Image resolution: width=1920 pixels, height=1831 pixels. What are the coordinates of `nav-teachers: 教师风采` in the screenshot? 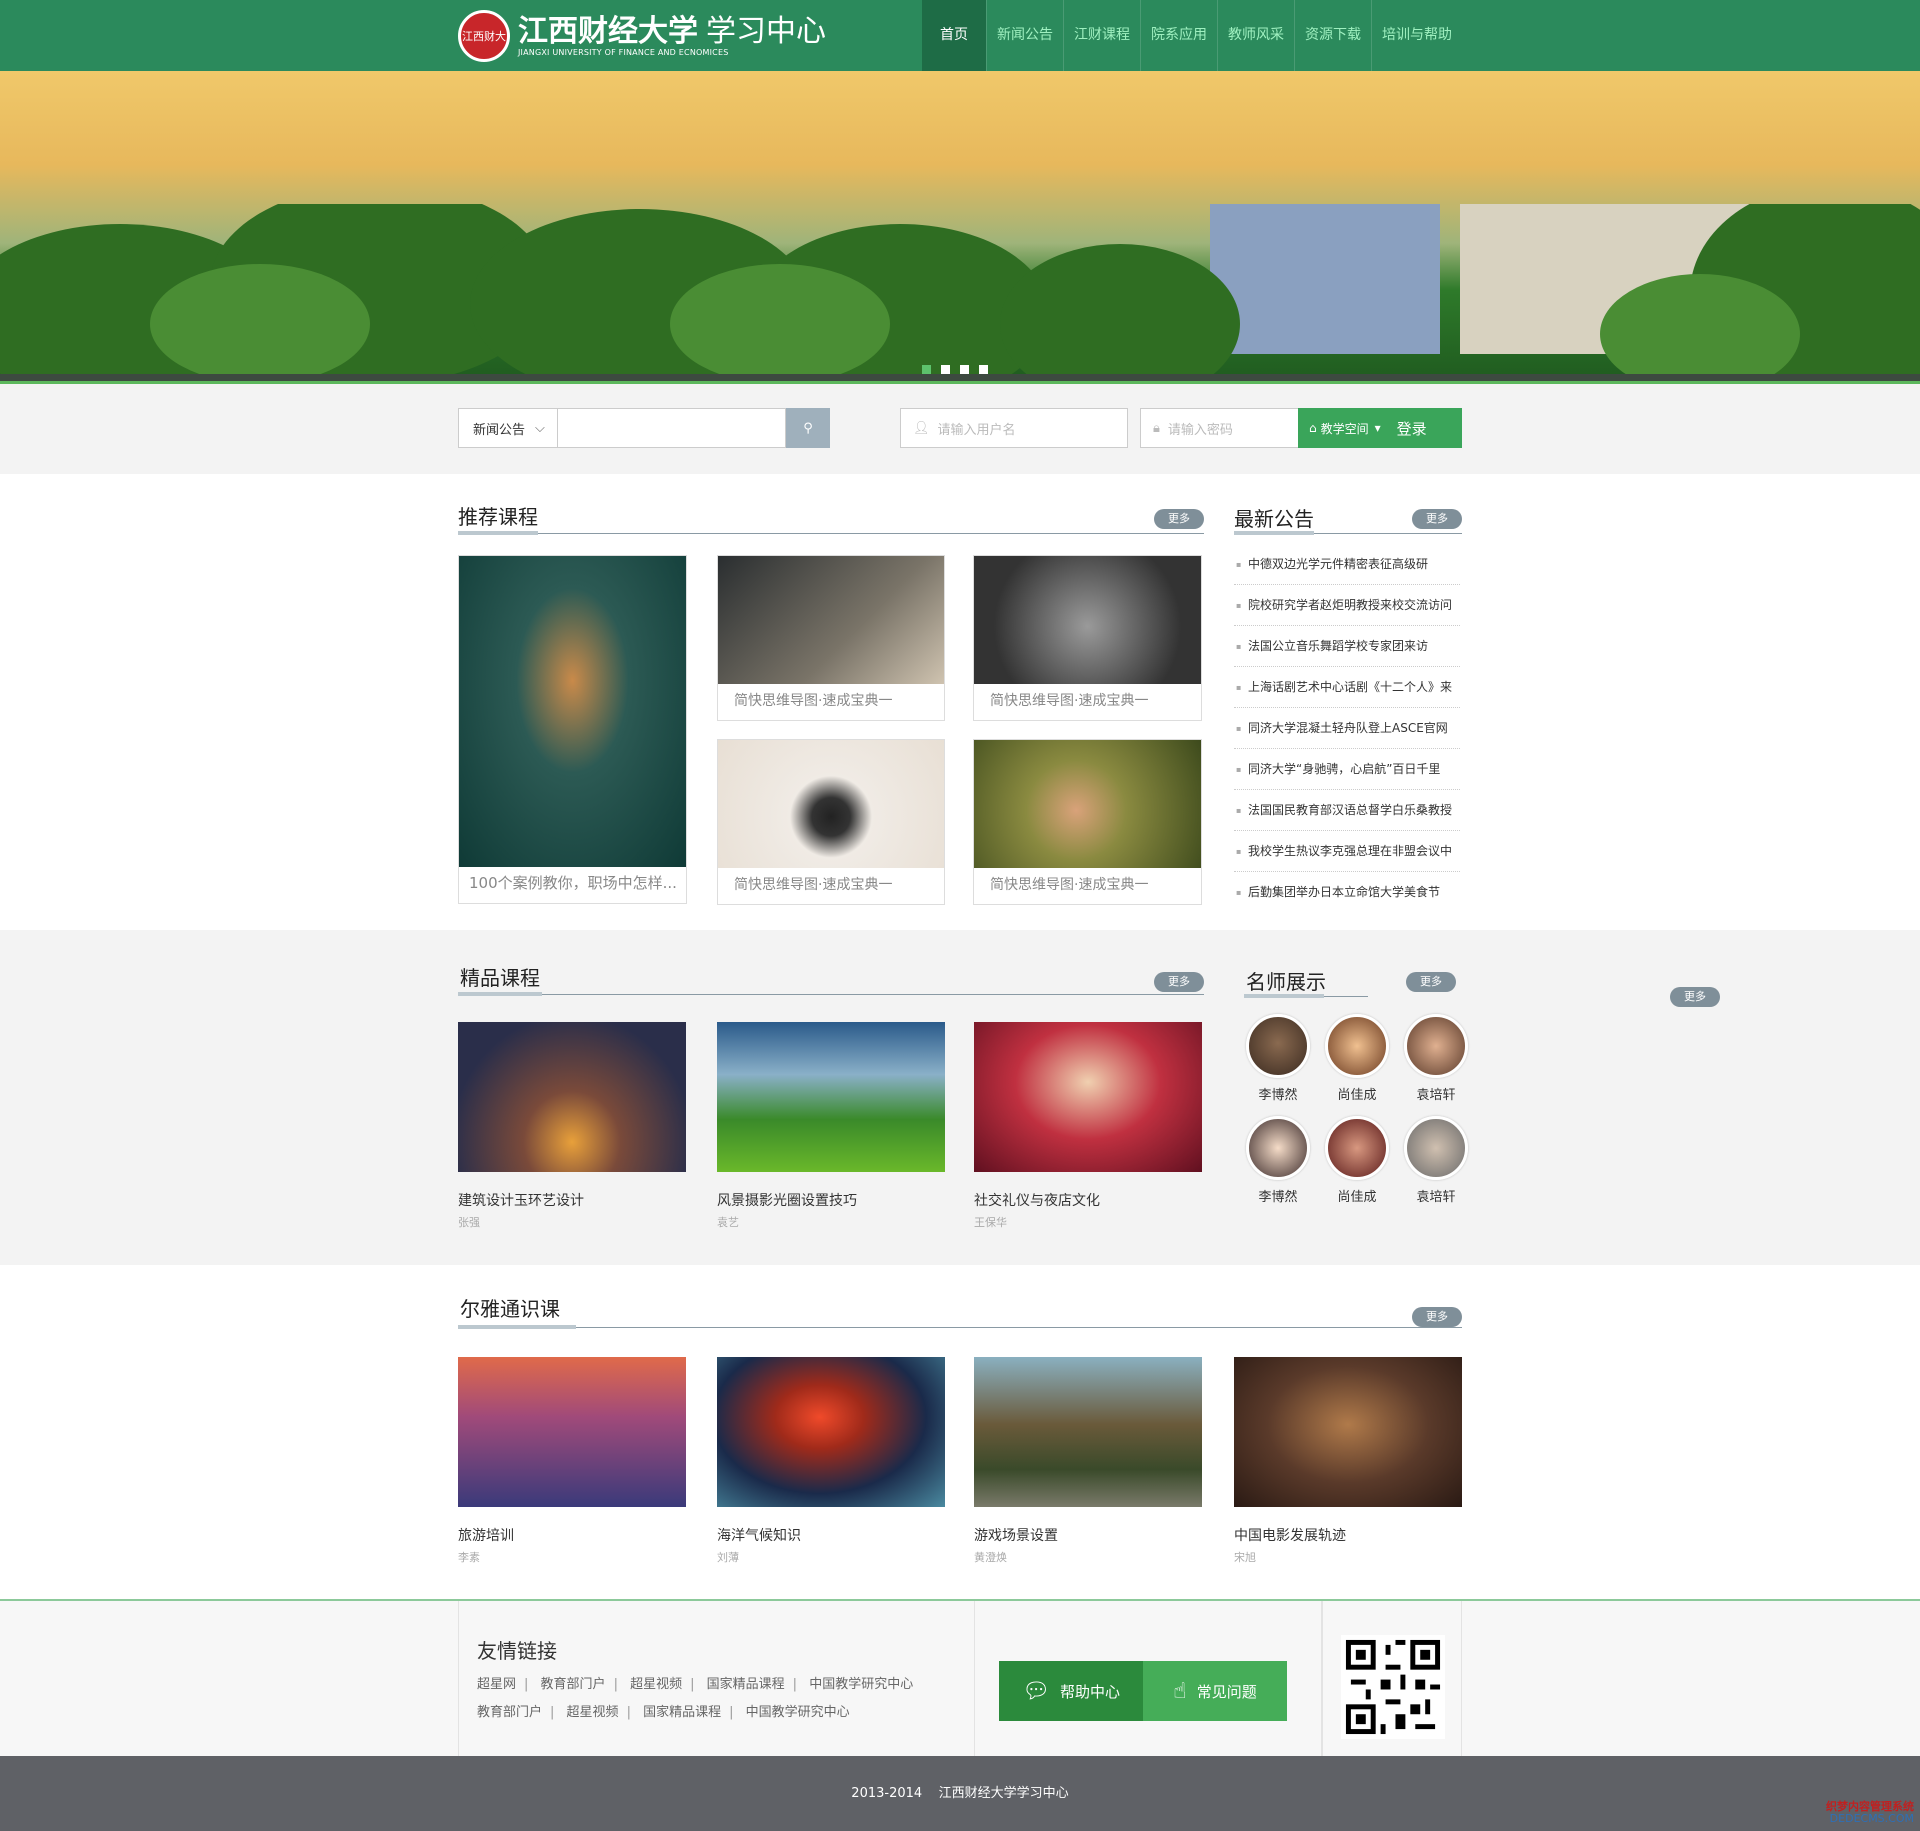 It's located at (1255, 35).